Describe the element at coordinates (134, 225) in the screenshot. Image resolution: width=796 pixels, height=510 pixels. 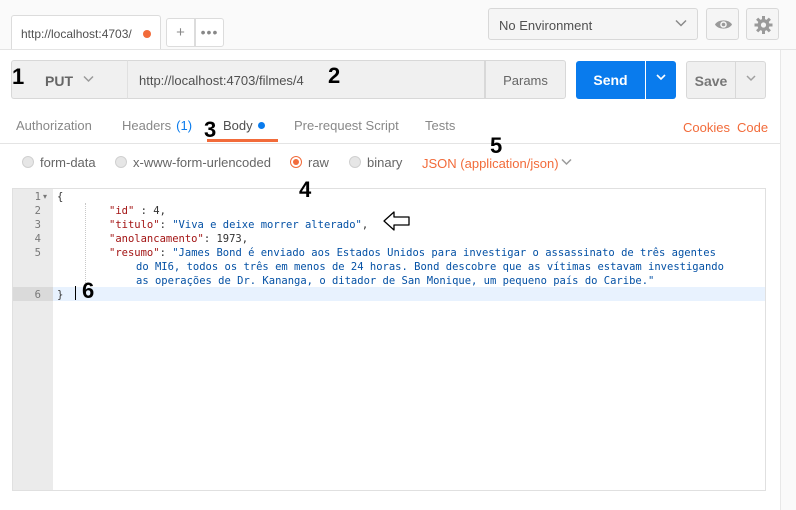
I see `json-key-titulo: "titulo"` at that location.